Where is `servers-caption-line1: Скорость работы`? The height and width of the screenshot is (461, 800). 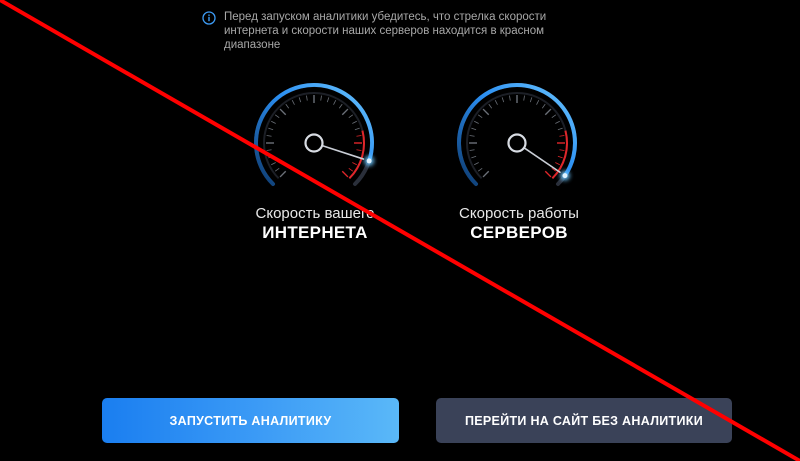 servers-caption-line1: Скорость работы is located at coordinates (519, 213).